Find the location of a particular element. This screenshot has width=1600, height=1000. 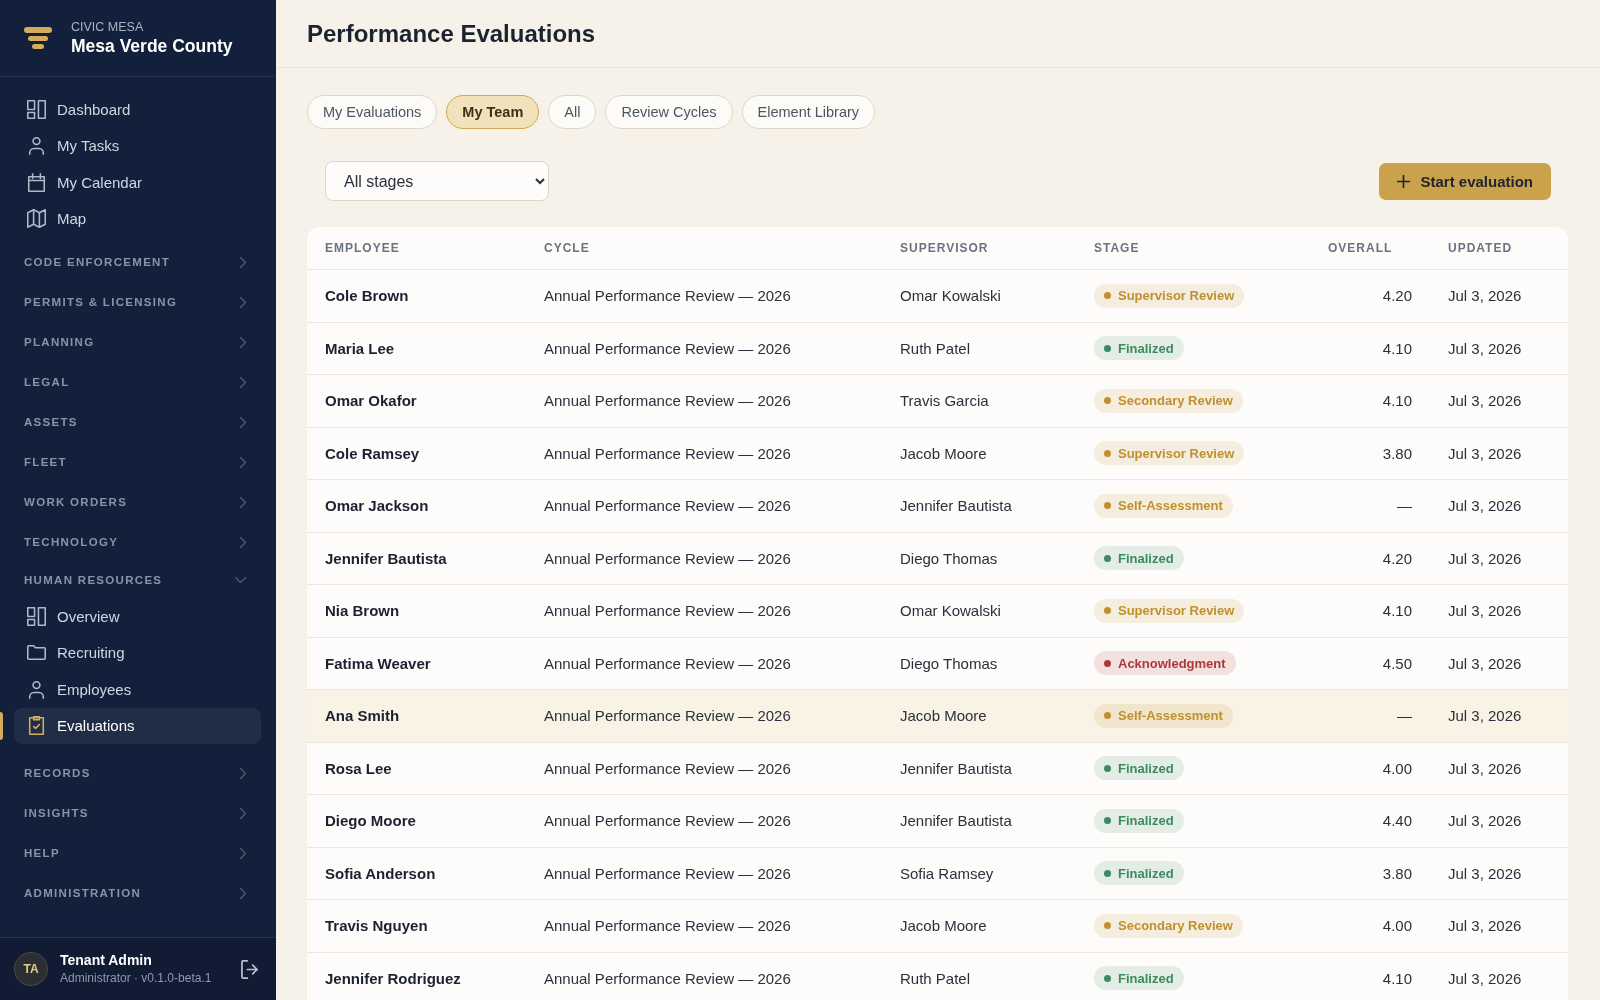

sidebar-item: Evaluations is located at coordinates (137, 725).